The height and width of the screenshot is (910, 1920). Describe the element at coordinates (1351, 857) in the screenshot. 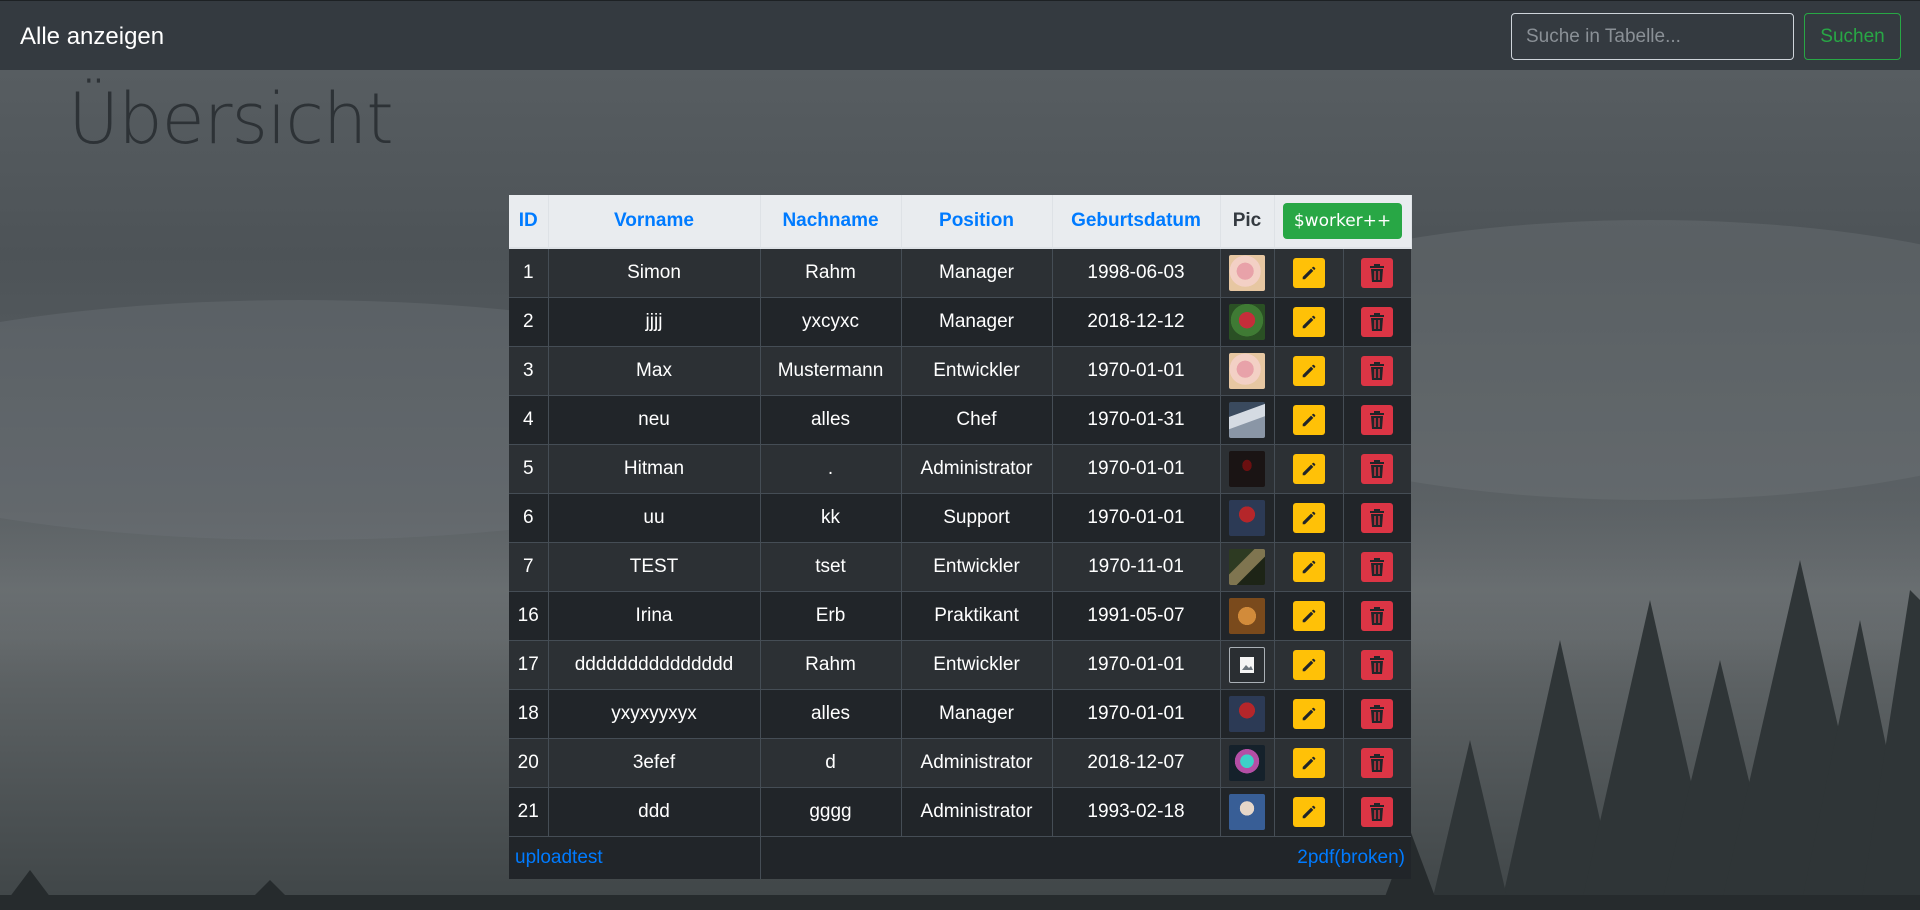

I see `export-pdf-link: 2pdf(broken)` at that location.